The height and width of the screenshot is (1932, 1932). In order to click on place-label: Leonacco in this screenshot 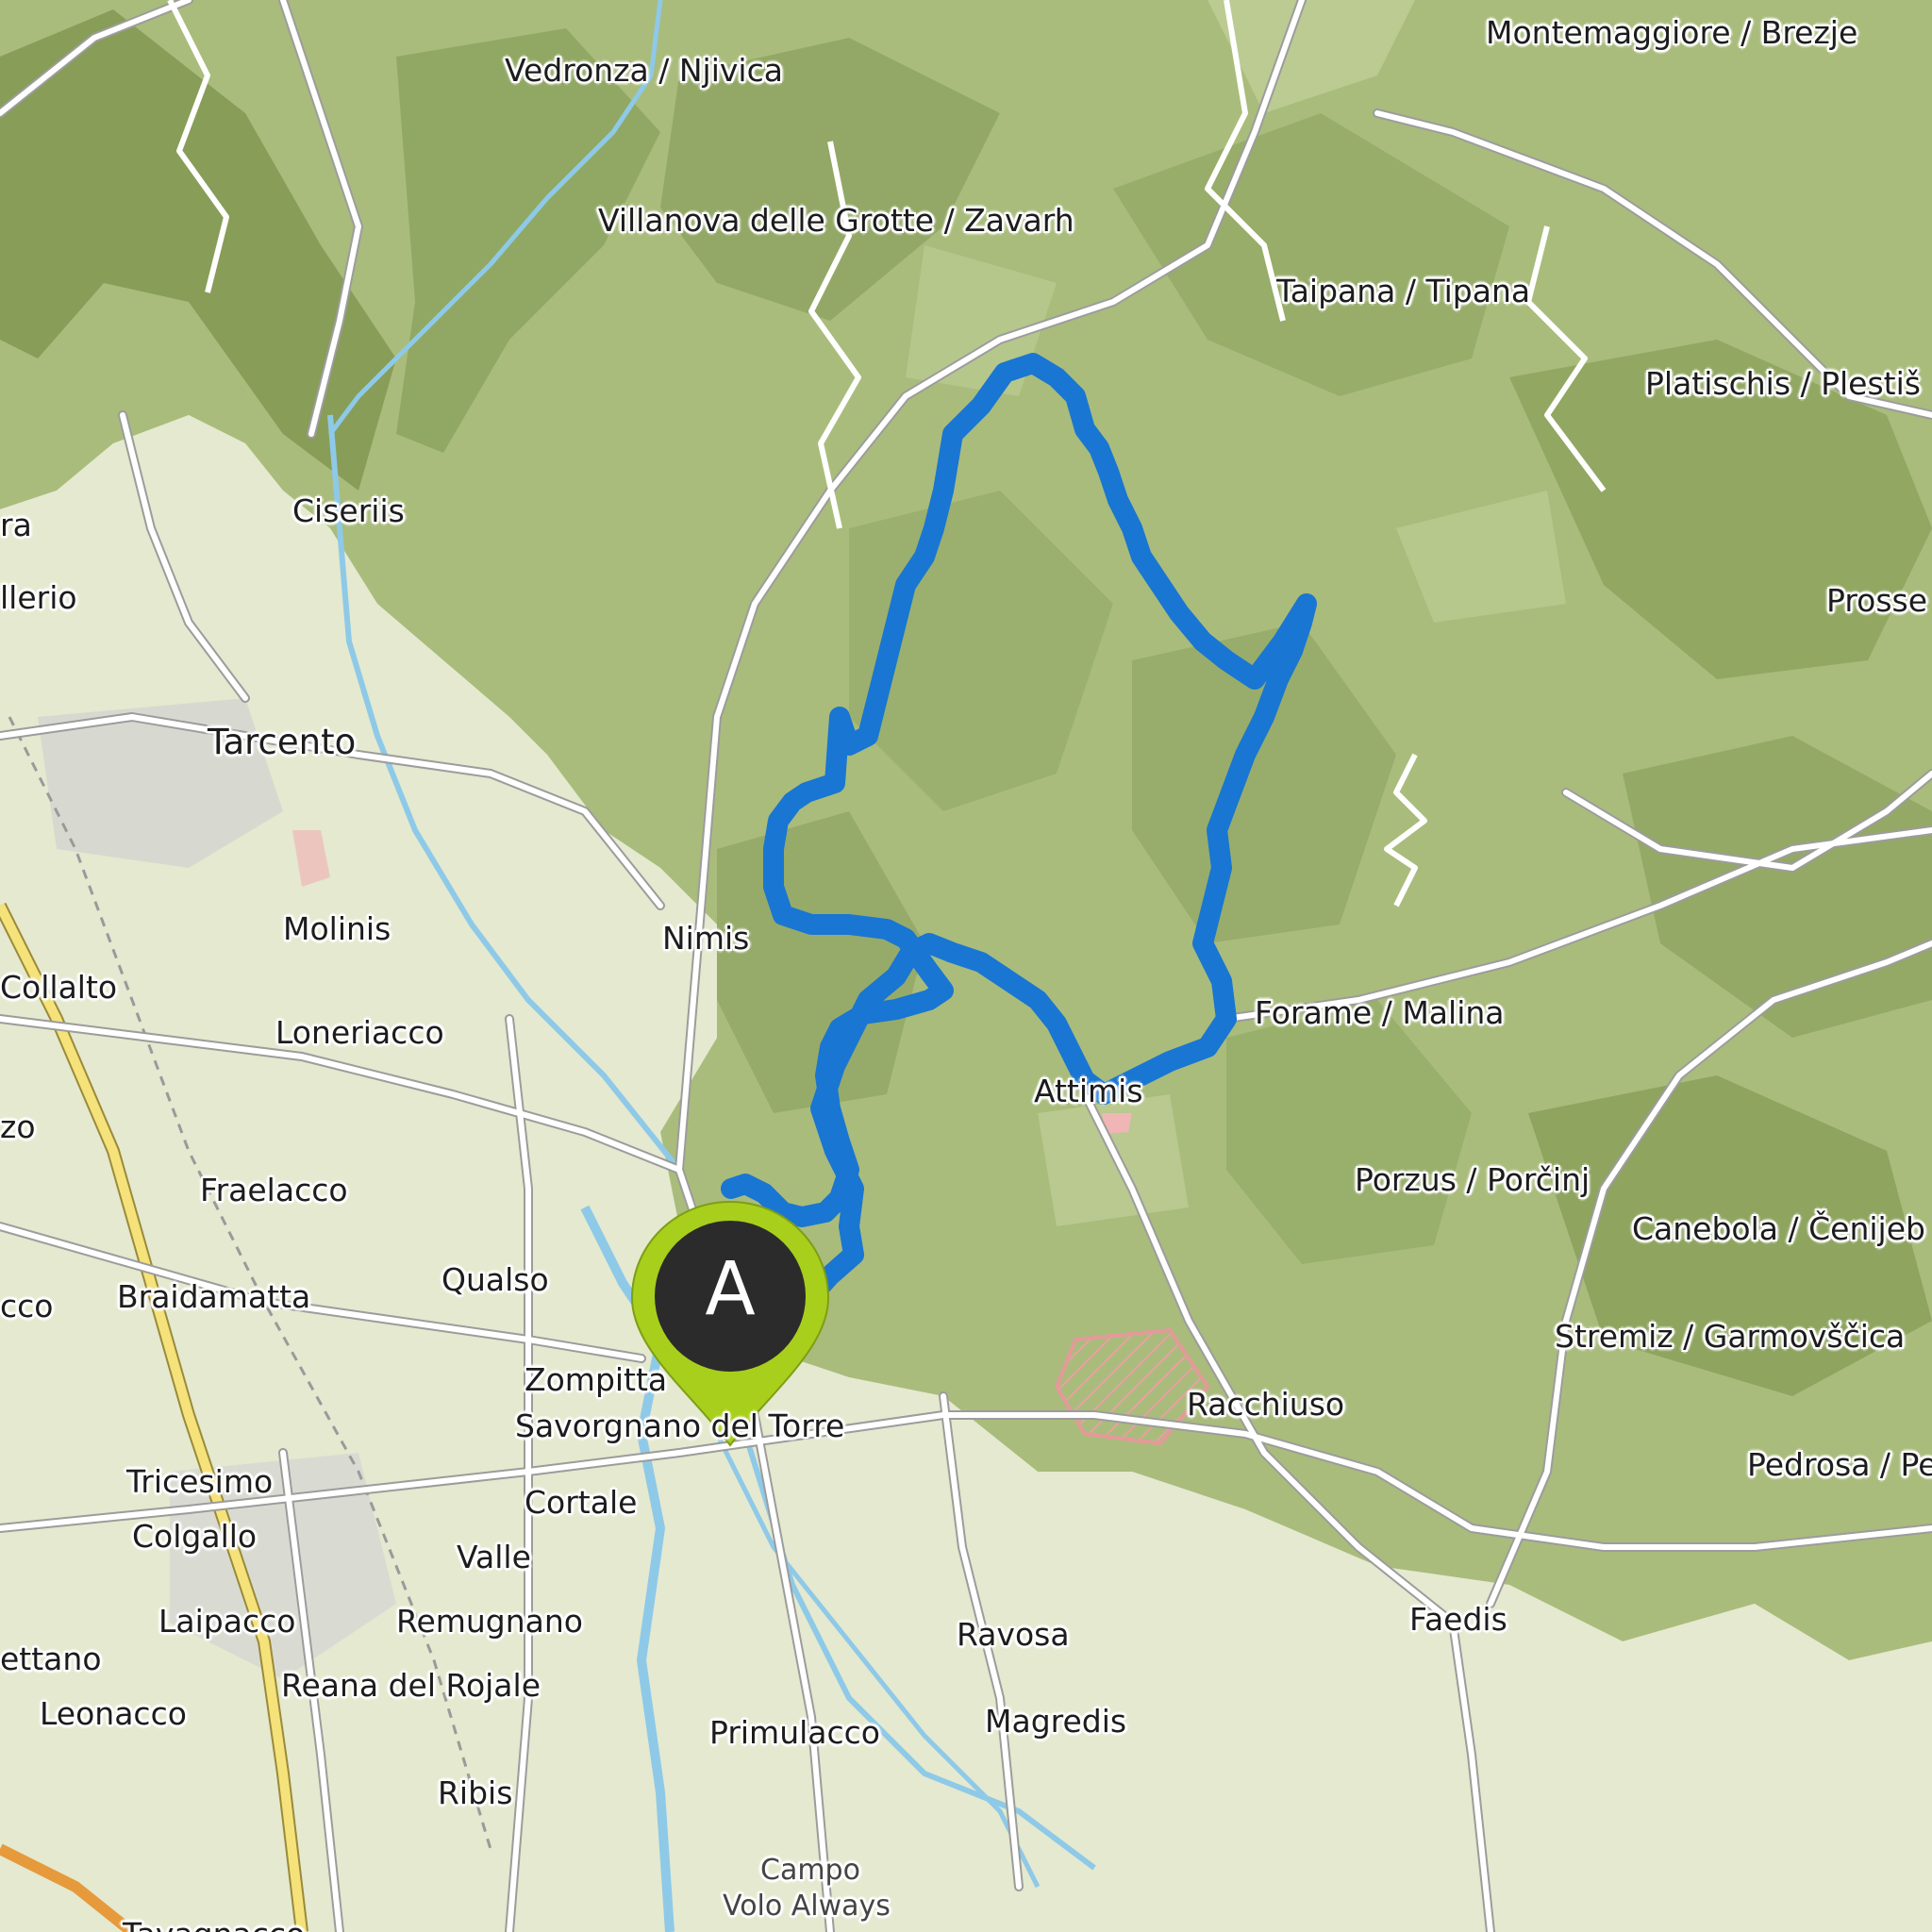, I will do `click(113, 1714)`.